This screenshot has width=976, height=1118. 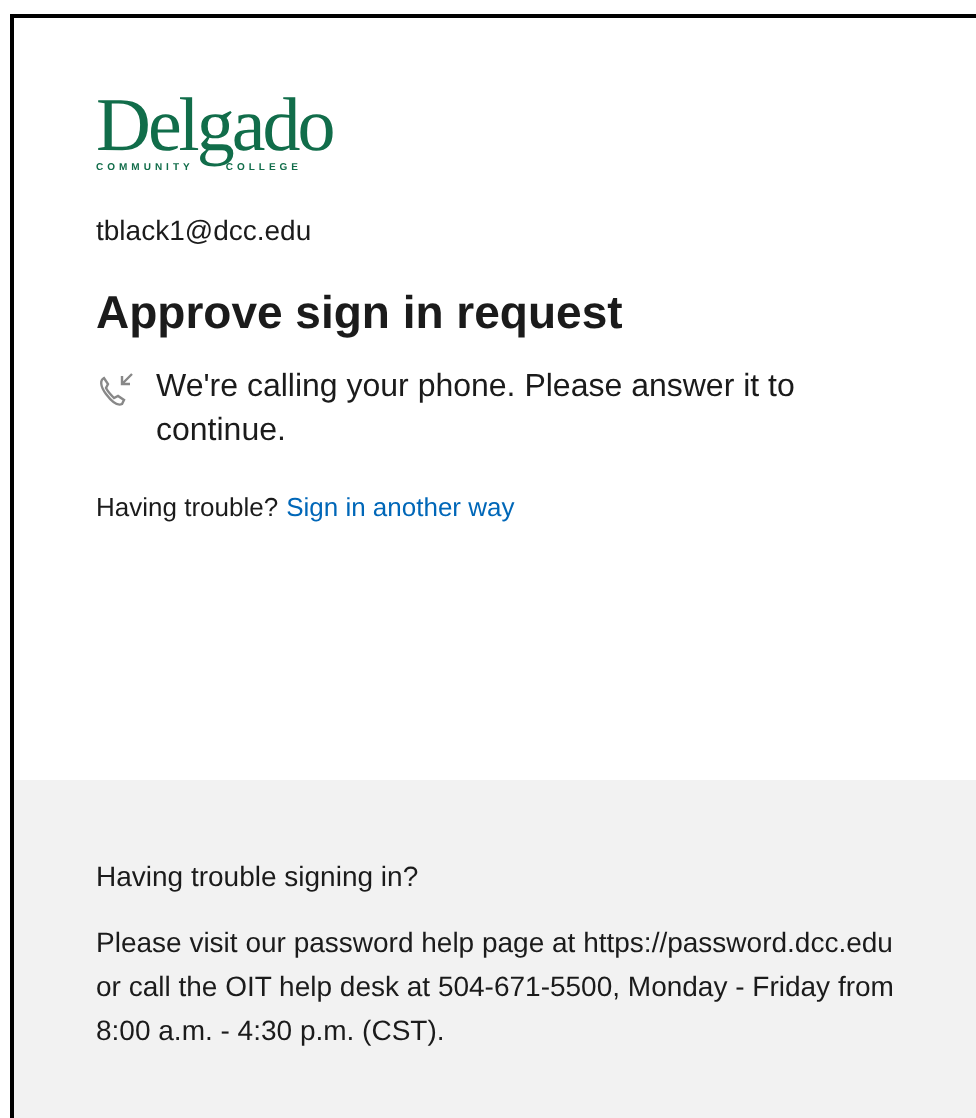 What do you see at coordinates (187, 508) in the screenshot?
I see `trouble-prompt: Having trouble?` at bounding box center [187, 508].